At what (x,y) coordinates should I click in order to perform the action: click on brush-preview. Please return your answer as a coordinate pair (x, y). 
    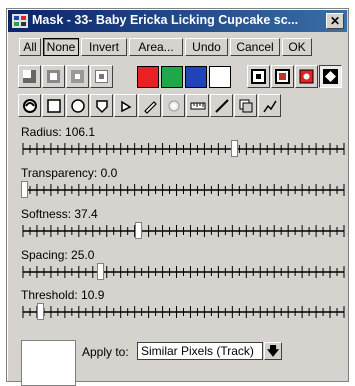
    Looking at the image, I should click on (48, 363).